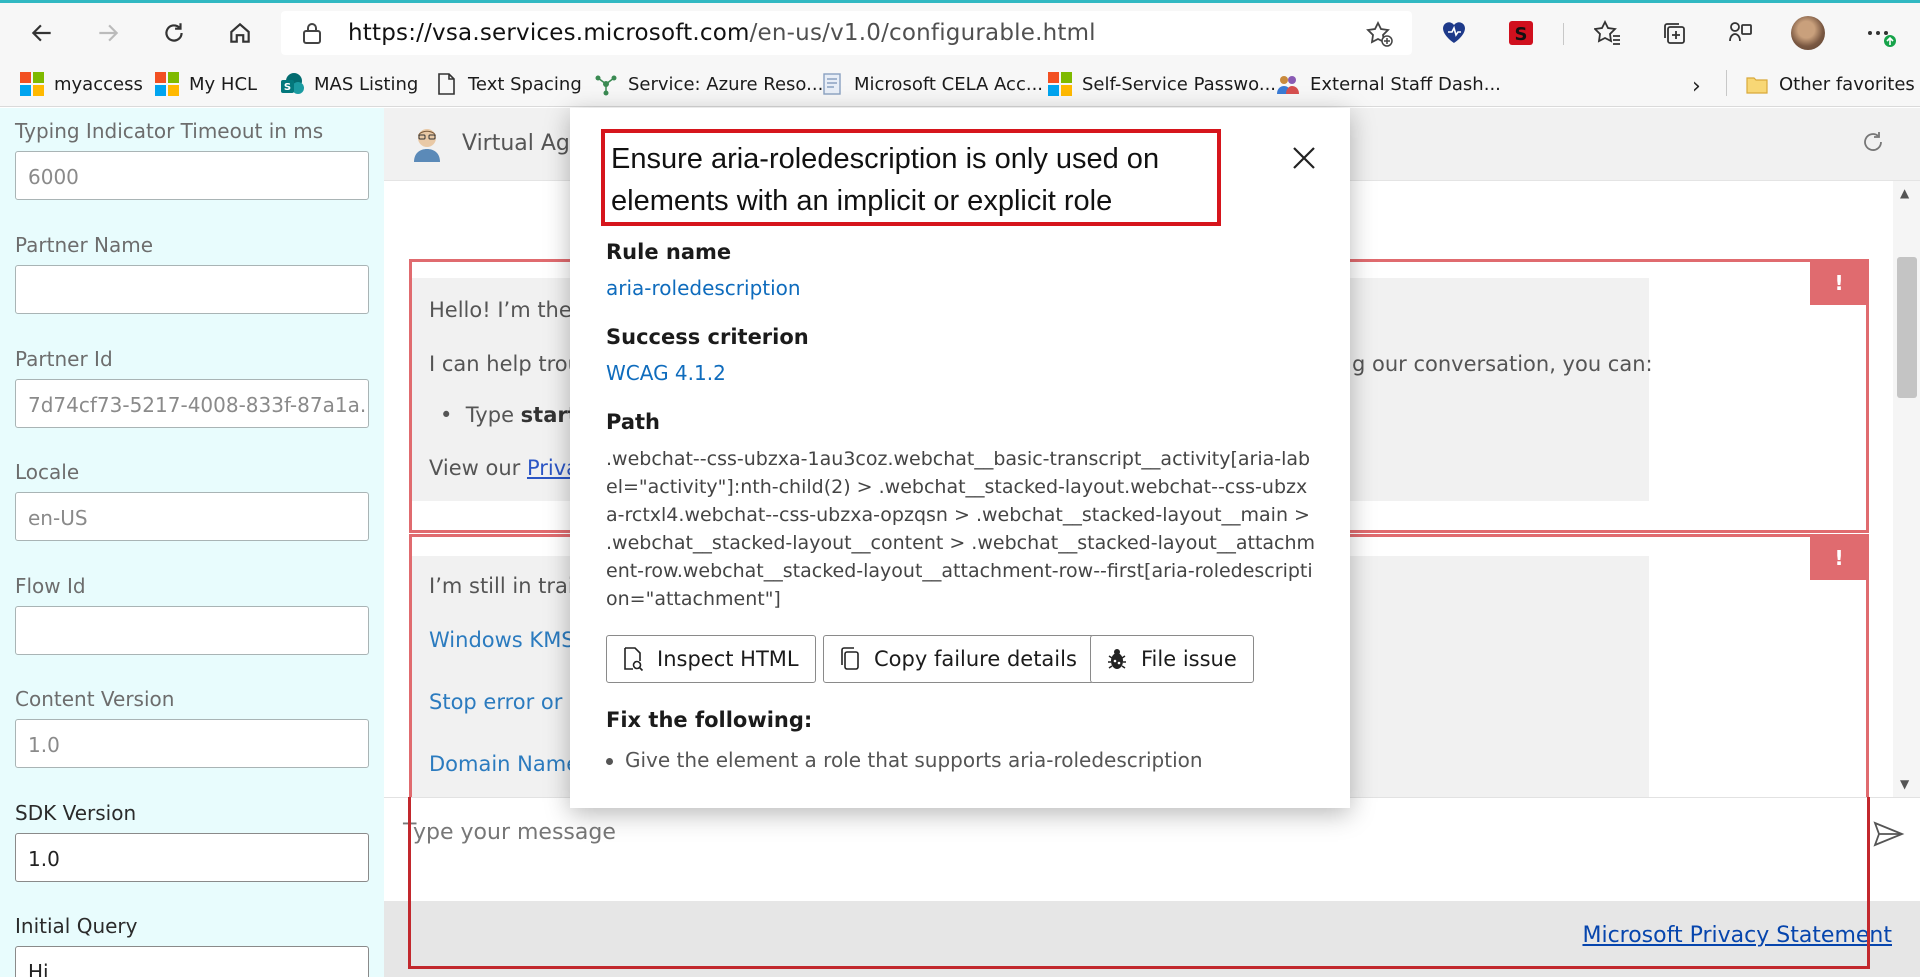 Image resolution: width=1920 pixels, height=977 pixels. I want to click on bullet-icon, so click(609, 761).